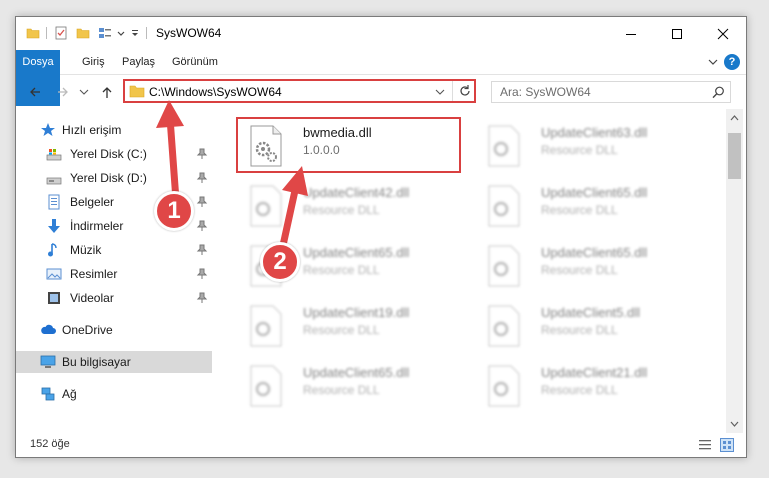  I want to click on callout-2: 2, so click(280, 262).